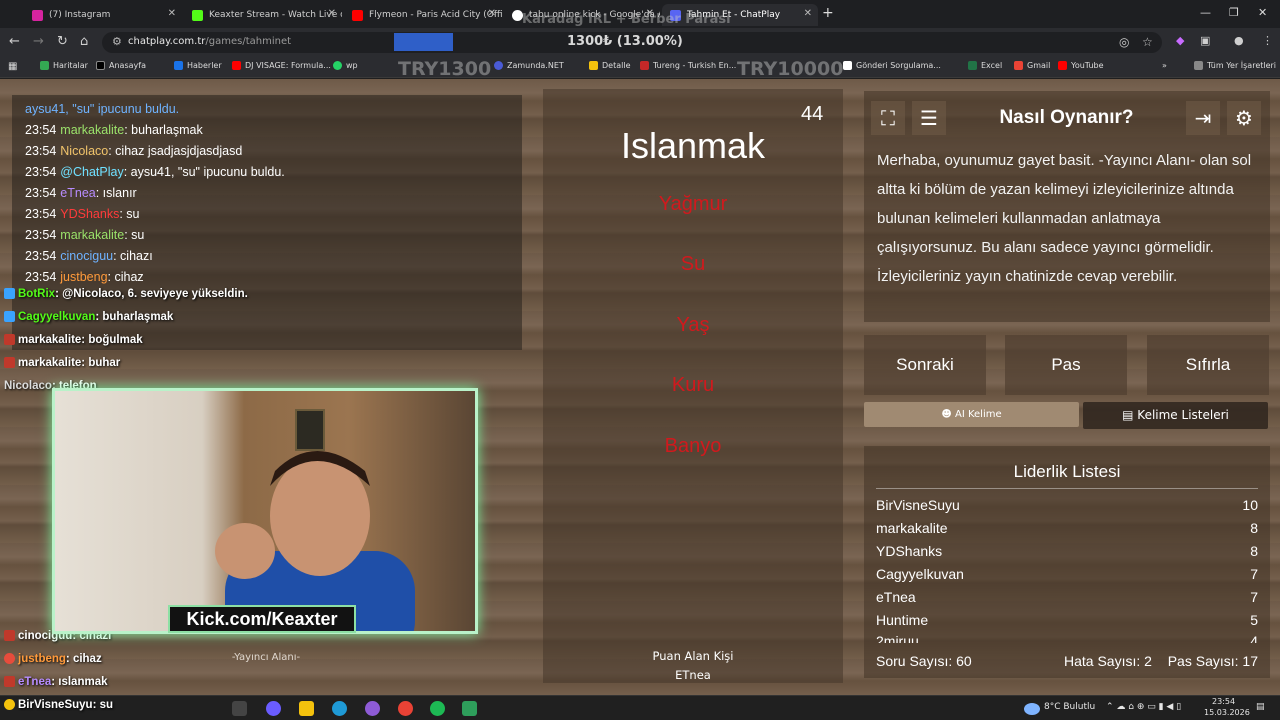 This screenshot has width=1280, height=720. Describe the element at coordinates (88, 321) in the screenshot. I see `overlay-chat-line: Cagyyelkuvan: buharlaşmak` at that location.